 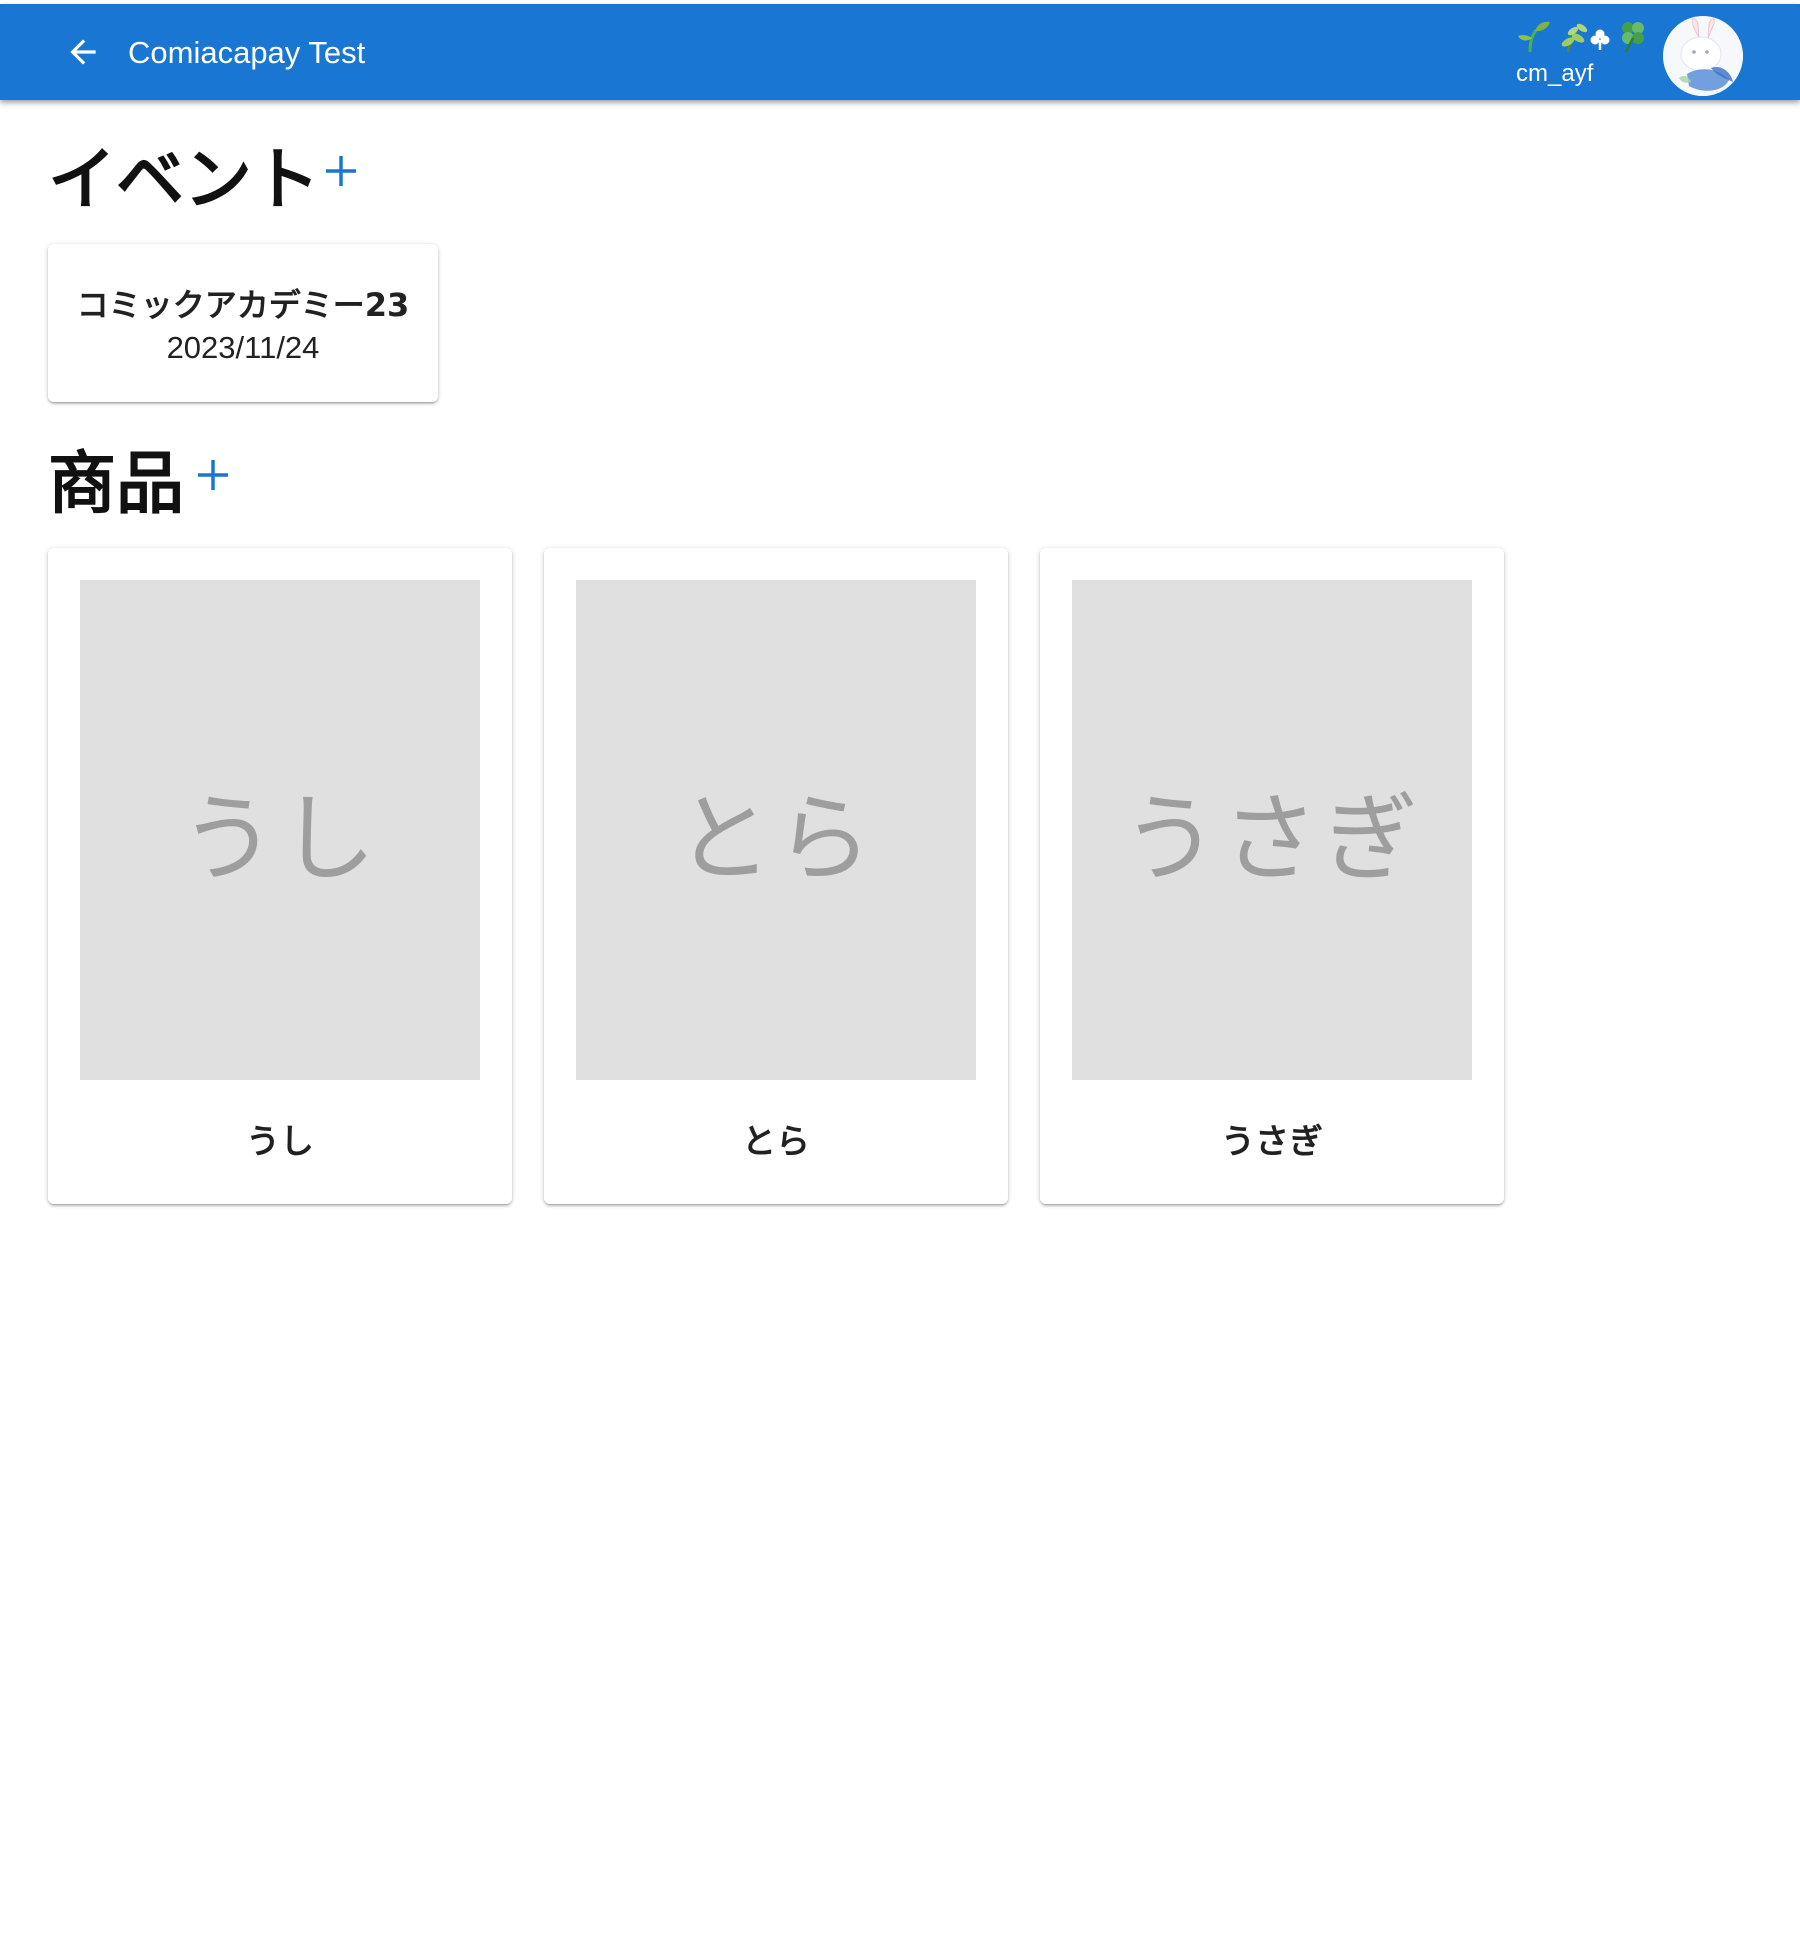 I want to click on product-image-placeholder: とら, so click(x=776, y=830).